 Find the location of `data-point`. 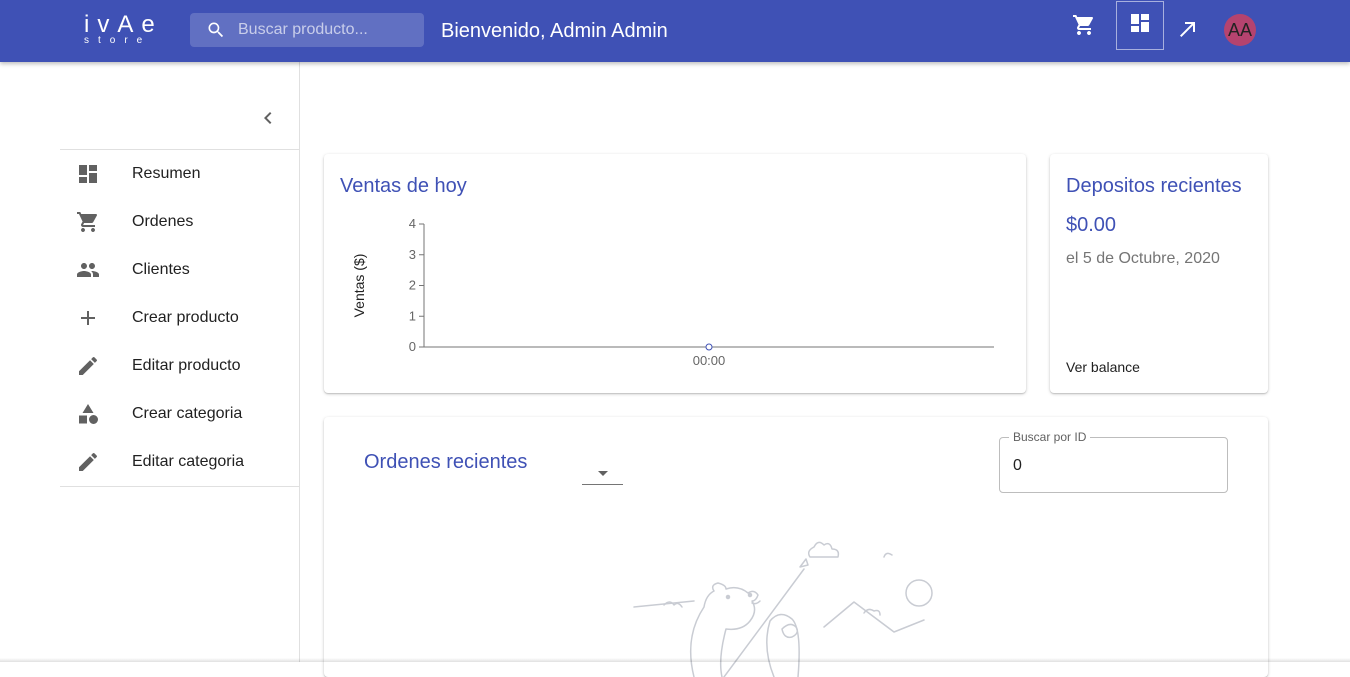

data-point is located at coordinates (709, 347).